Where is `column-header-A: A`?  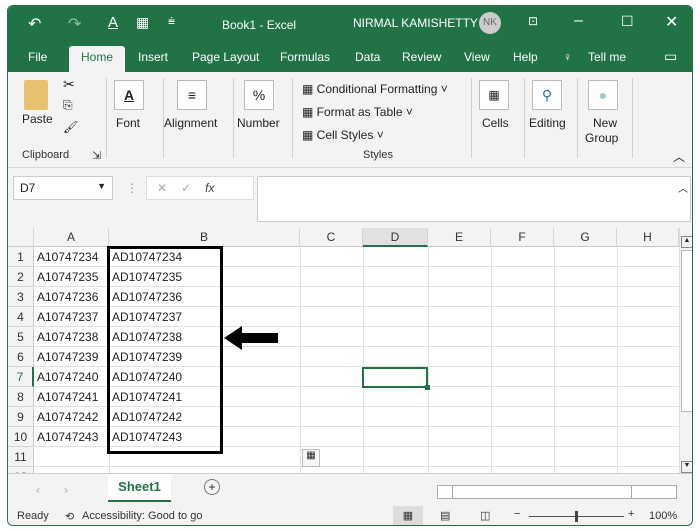 column-header-A: A is located at coordinates (71, 237).